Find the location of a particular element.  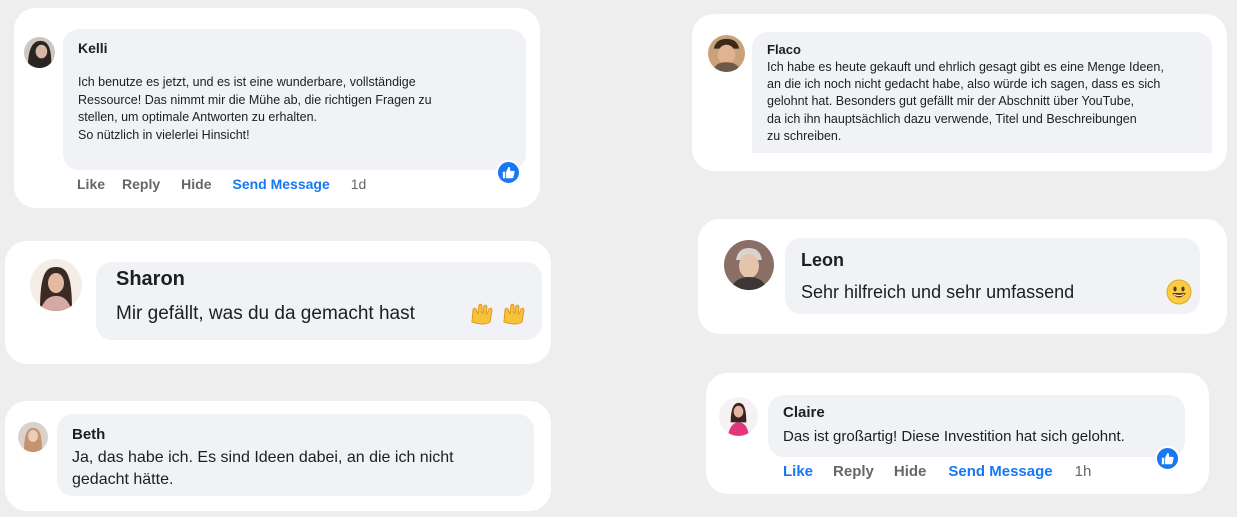

commenter-name-beth: Beth is located at coordinates (303, 434).